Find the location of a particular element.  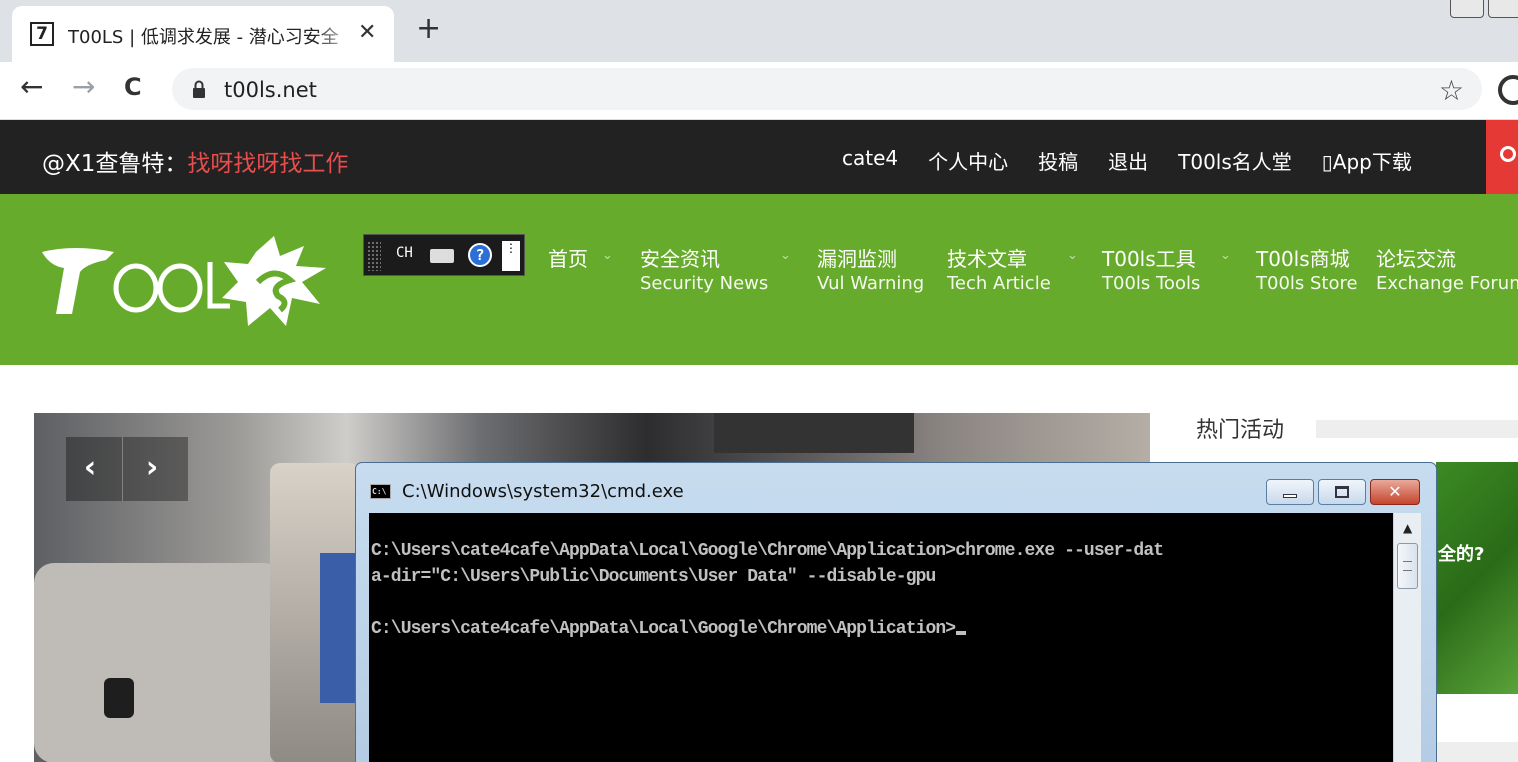

slider-controls: ‹ › is located at coordinates (127, 469).